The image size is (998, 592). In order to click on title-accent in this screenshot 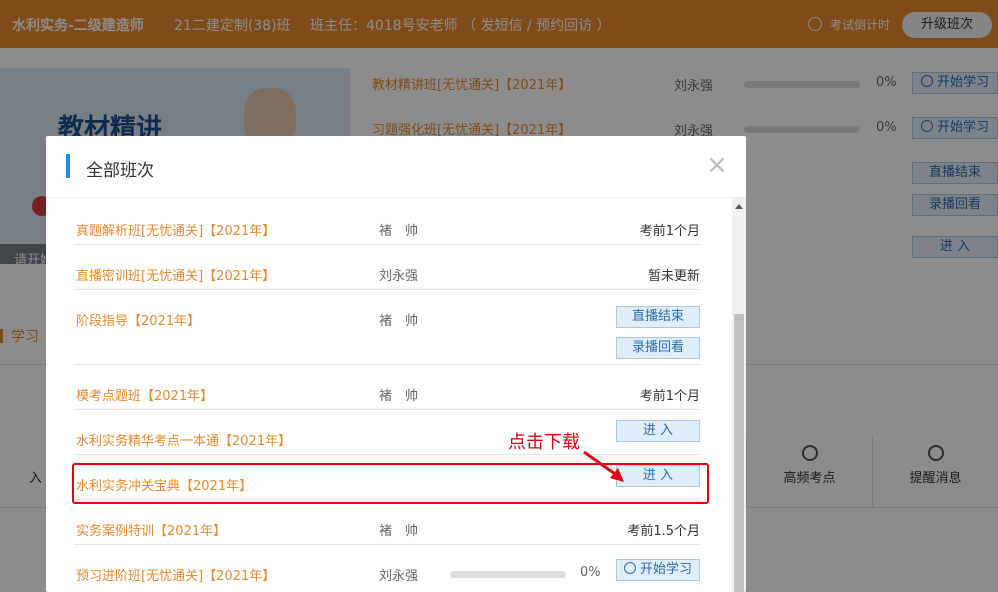, I will do `click(68, 166)`.